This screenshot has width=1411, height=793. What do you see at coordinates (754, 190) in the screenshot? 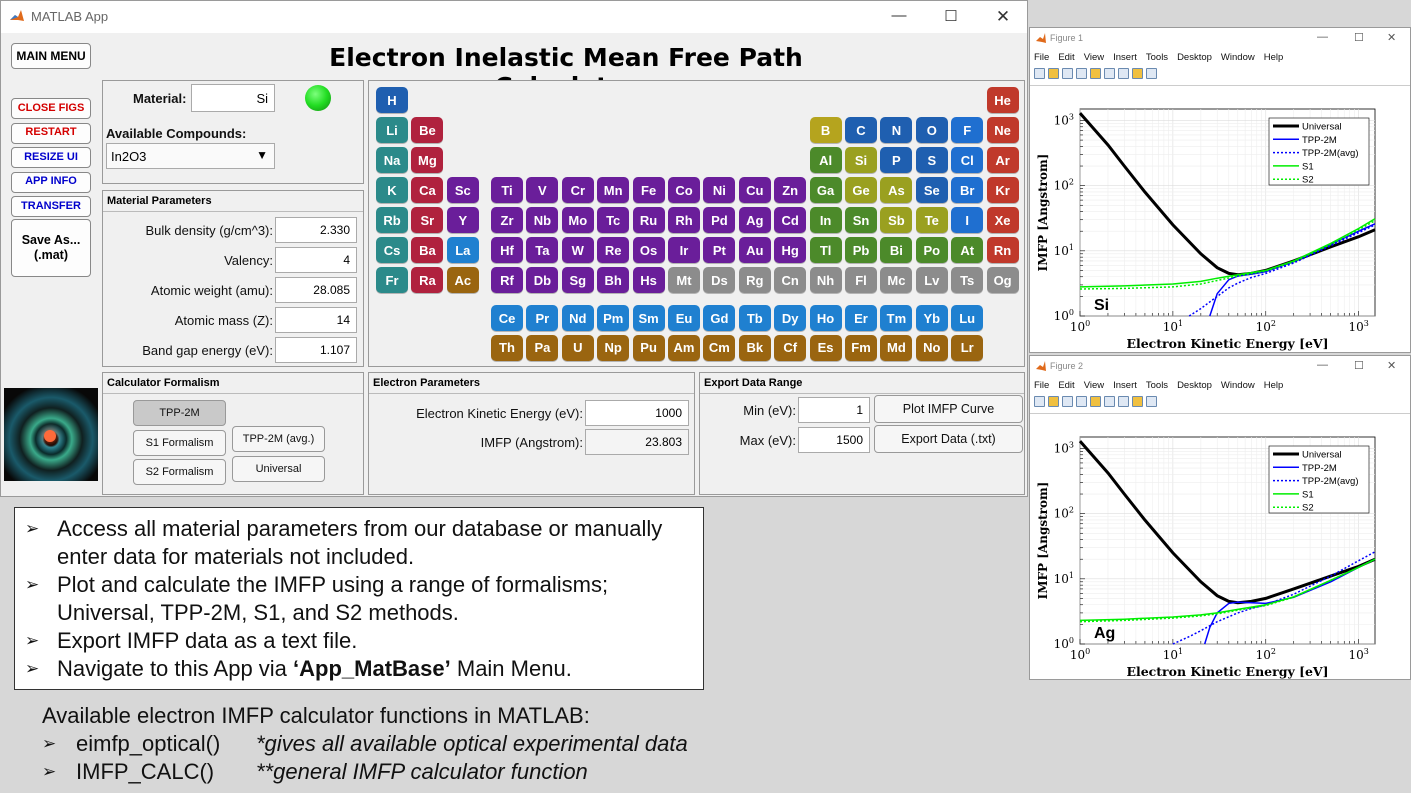
I see `element-cu-button: Cu` at bounding box center [754, 190].